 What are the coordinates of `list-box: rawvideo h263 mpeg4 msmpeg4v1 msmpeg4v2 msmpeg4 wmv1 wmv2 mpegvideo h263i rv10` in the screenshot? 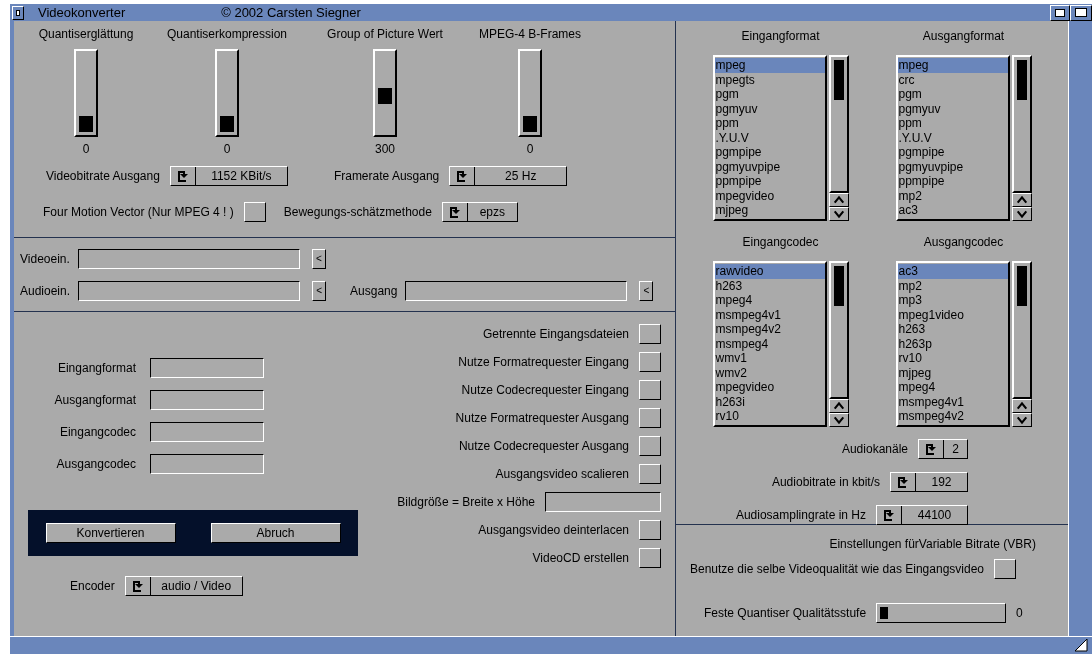 It's located at (769, 344).